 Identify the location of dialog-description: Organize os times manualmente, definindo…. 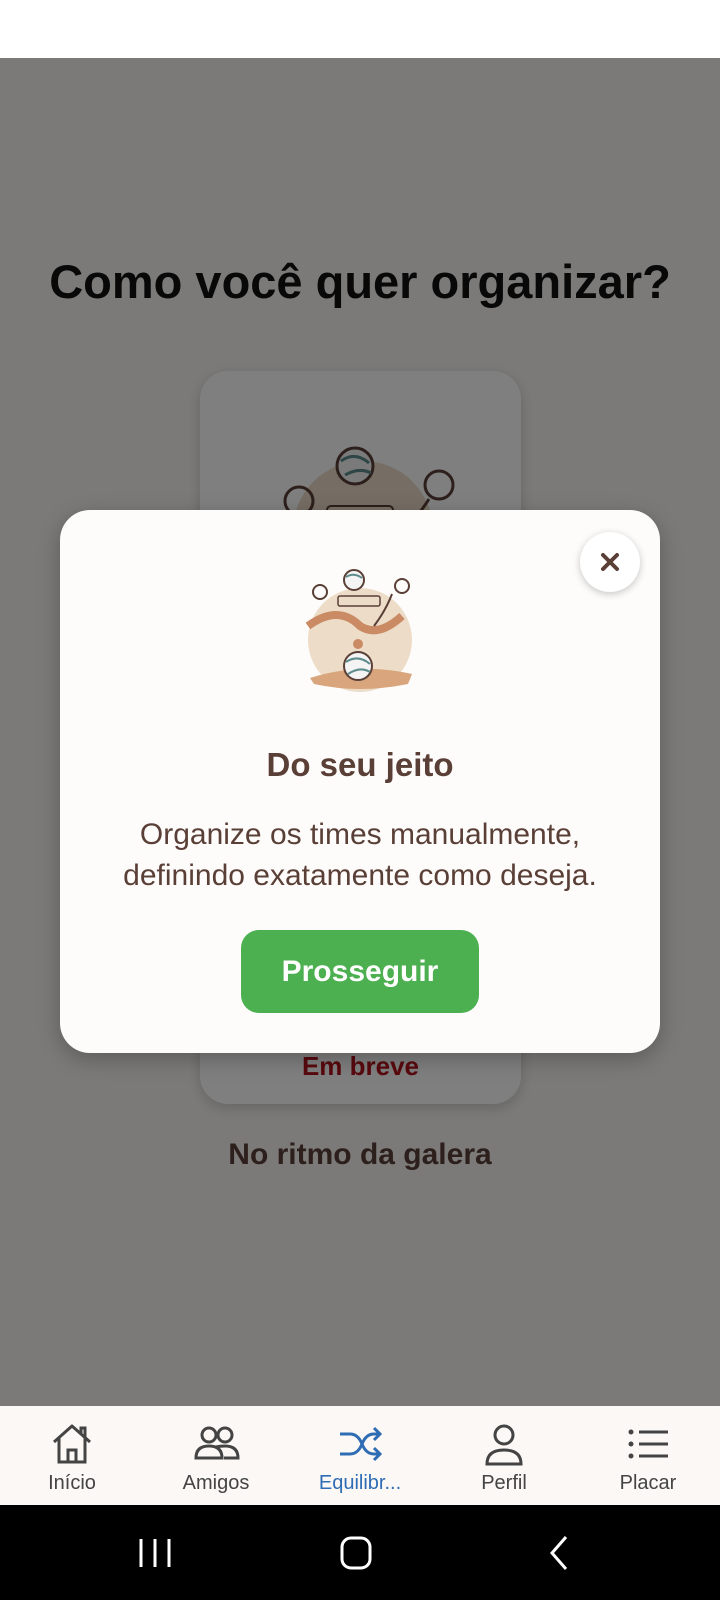
(360, 855).